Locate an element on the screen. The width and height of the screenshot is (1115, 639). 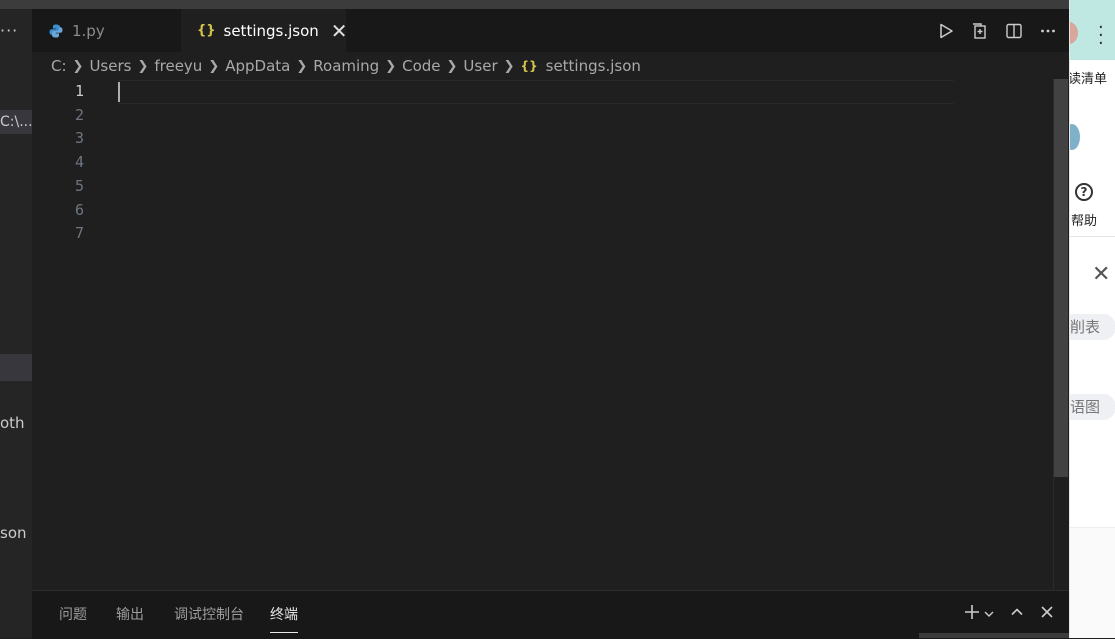
window-top-strip is located at coordinates (534, 4).